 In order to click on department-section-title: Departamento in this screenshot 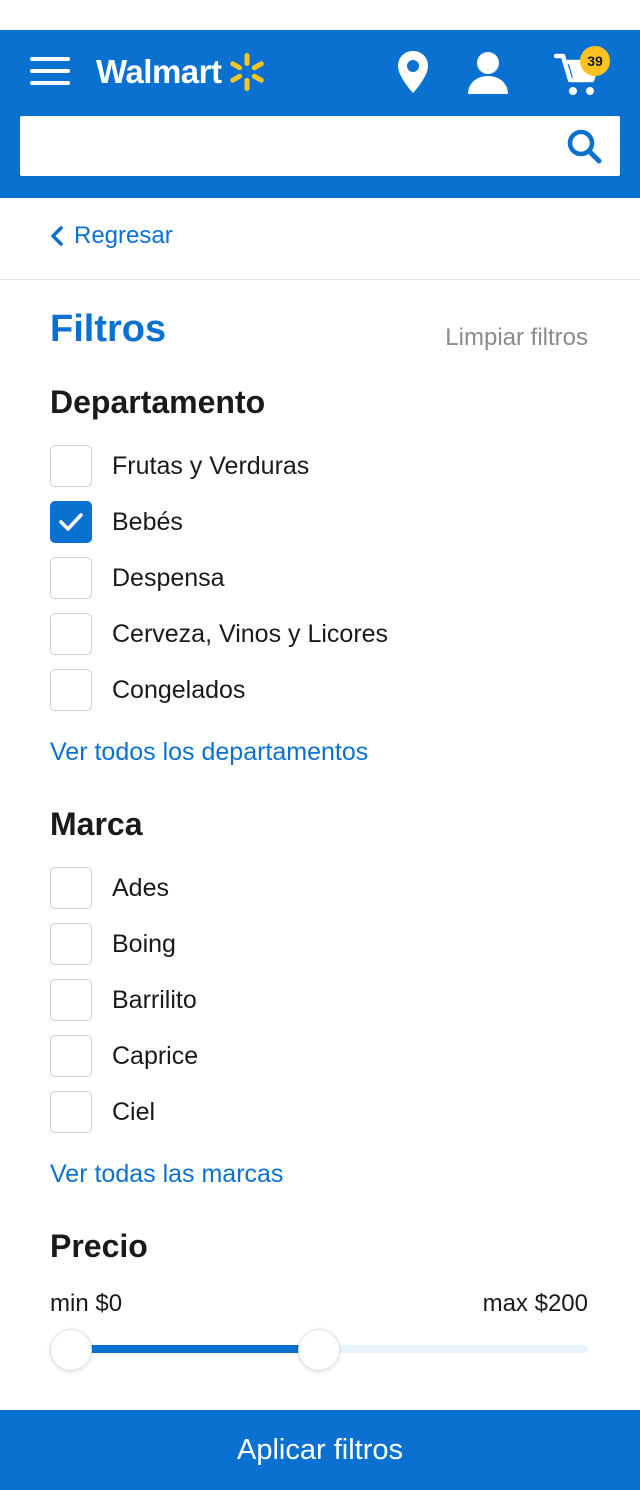, I will do `click(158, 402)`.